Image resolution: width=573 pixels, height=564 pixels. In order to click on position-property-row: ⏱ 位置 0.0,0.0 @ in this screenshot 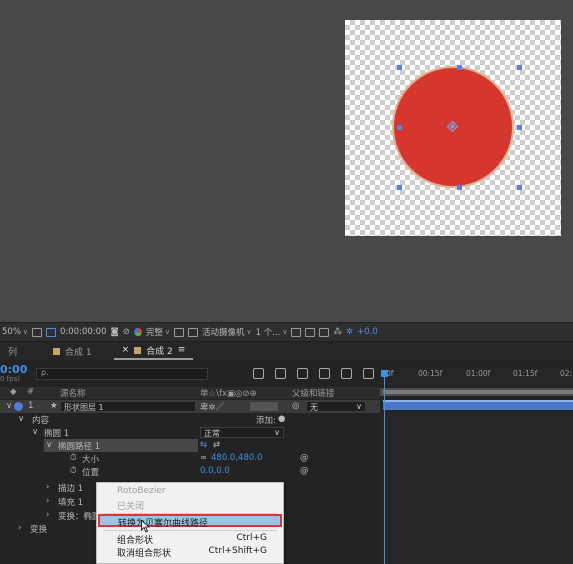, I will do `click(190, 471)`.